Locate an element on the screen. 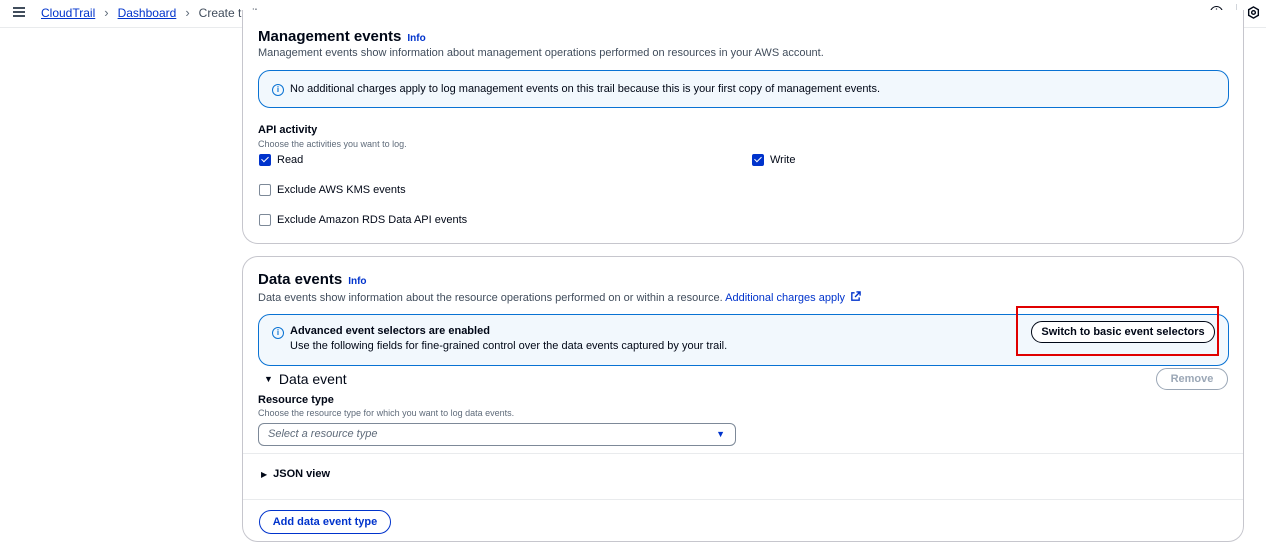  settings-icon is located at coordinates (1253, 12).